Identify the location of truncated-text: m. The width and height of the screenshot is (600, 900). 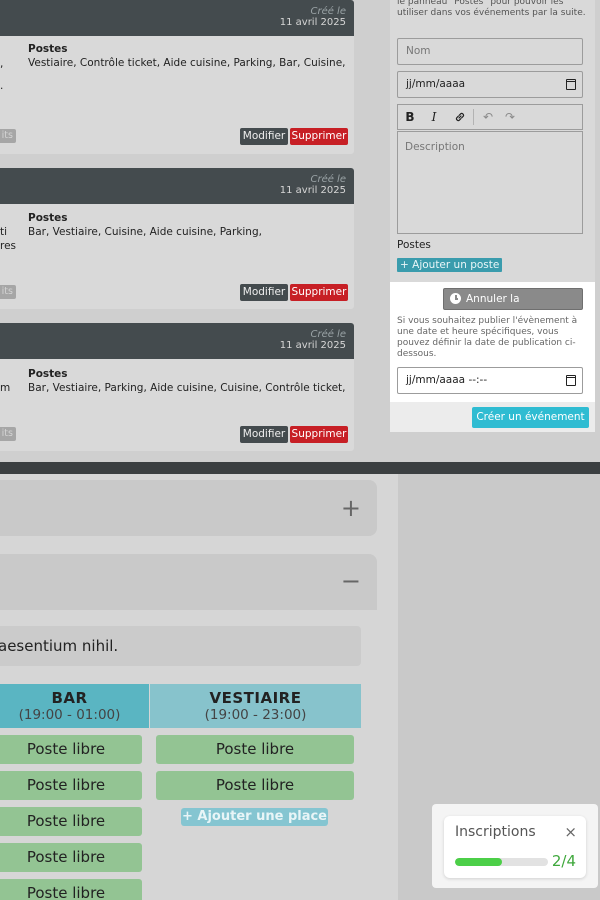
(5, 388).